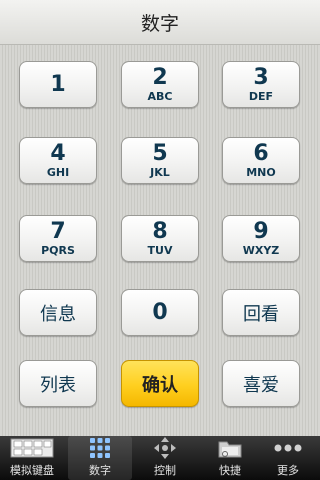  I want to click on tab-numeric: 数字, so click(100, 458).